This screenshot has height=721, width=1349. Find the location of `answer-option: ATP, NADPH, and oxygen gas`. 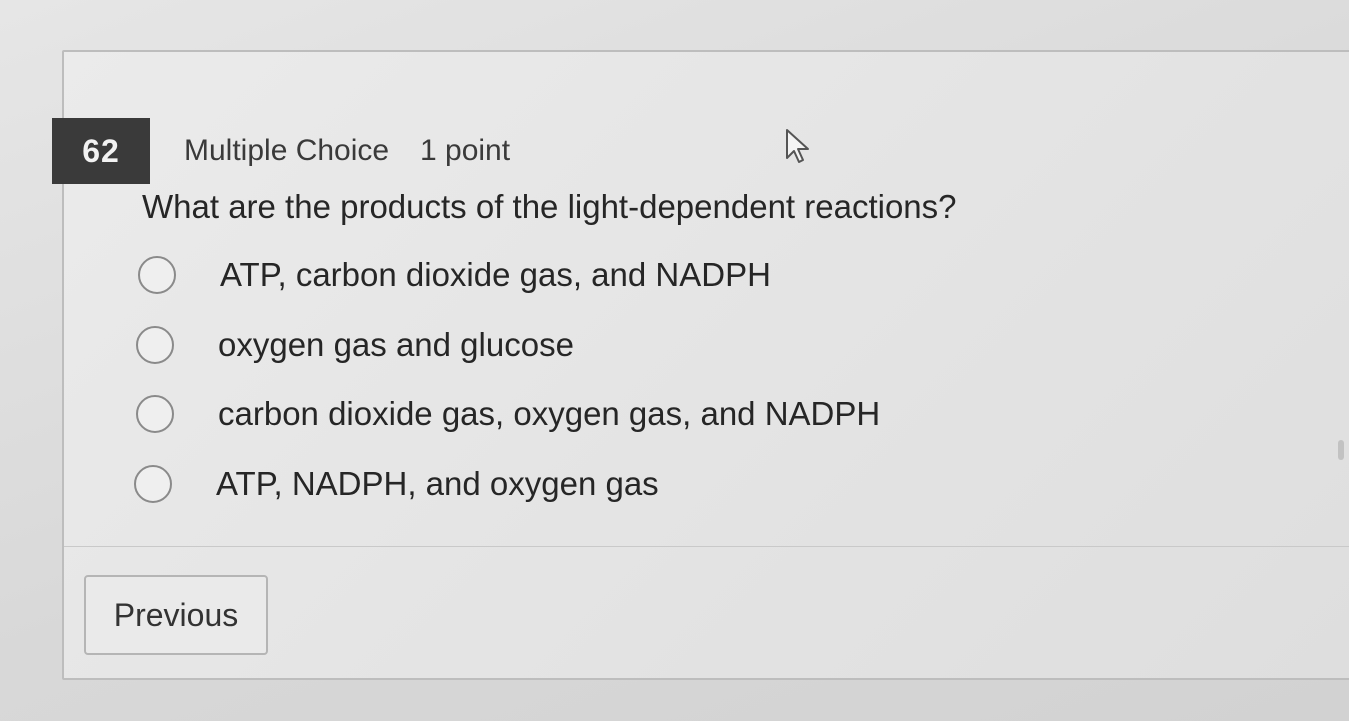

answer-option: ATP, NADPH, and oxygen gas is located at coordinates (396, 484).